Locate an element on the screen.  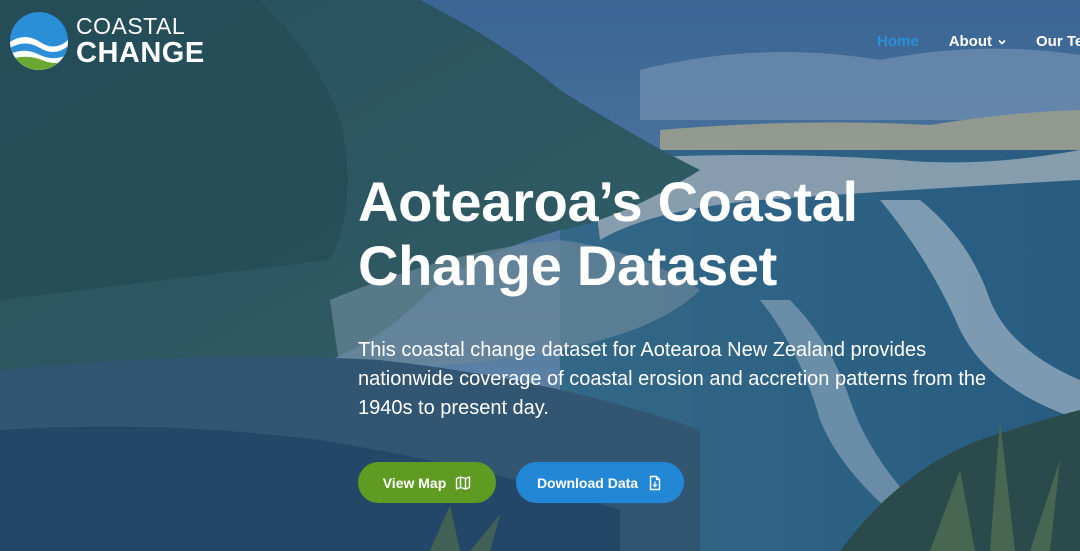
logo-line-2: CHANGE is located at coordinates (140, 52).